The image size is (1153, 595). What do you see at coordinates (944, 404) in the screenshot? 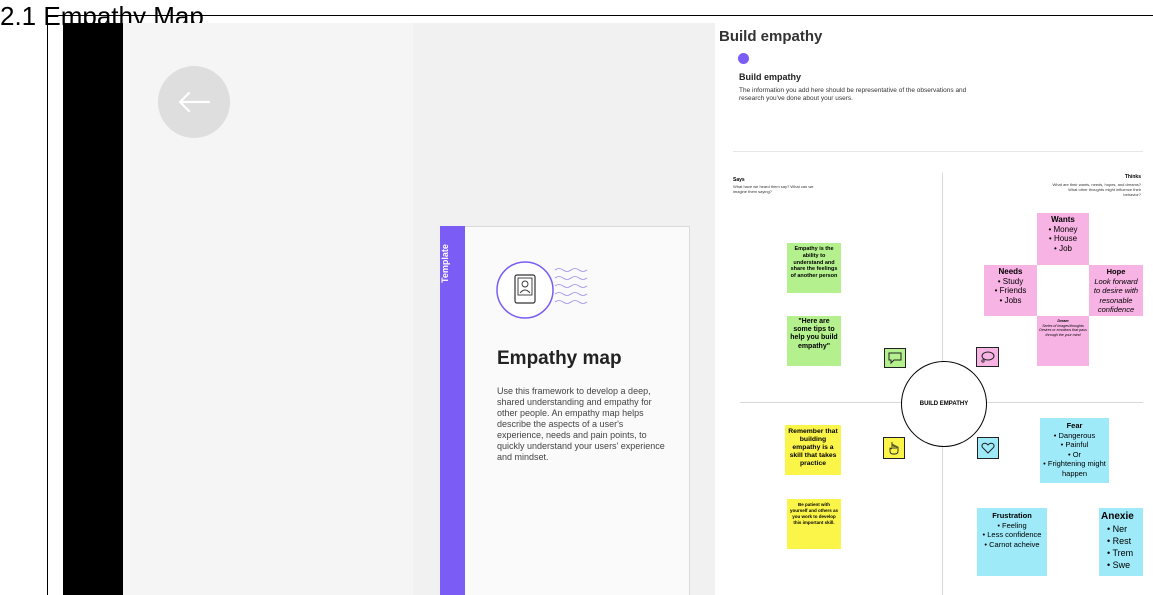
I see `center-circle: BUILD EMPATHY` at bounding box center [944, 404].